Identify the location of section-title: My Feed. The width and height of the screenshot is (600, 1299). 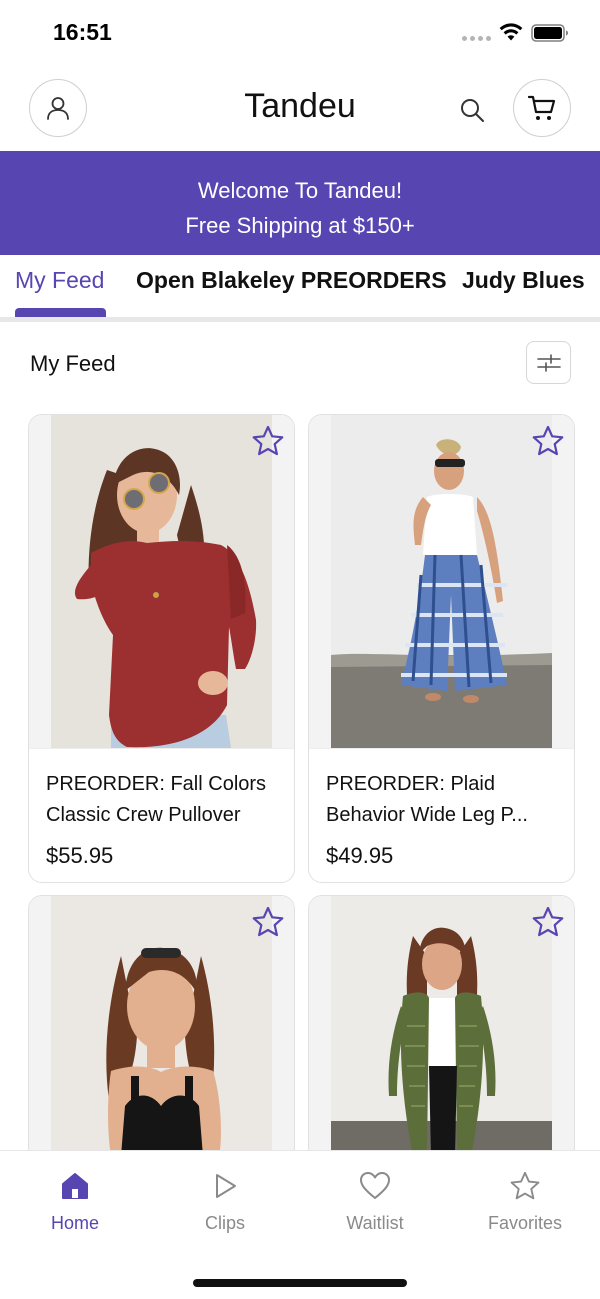
(73, 363).